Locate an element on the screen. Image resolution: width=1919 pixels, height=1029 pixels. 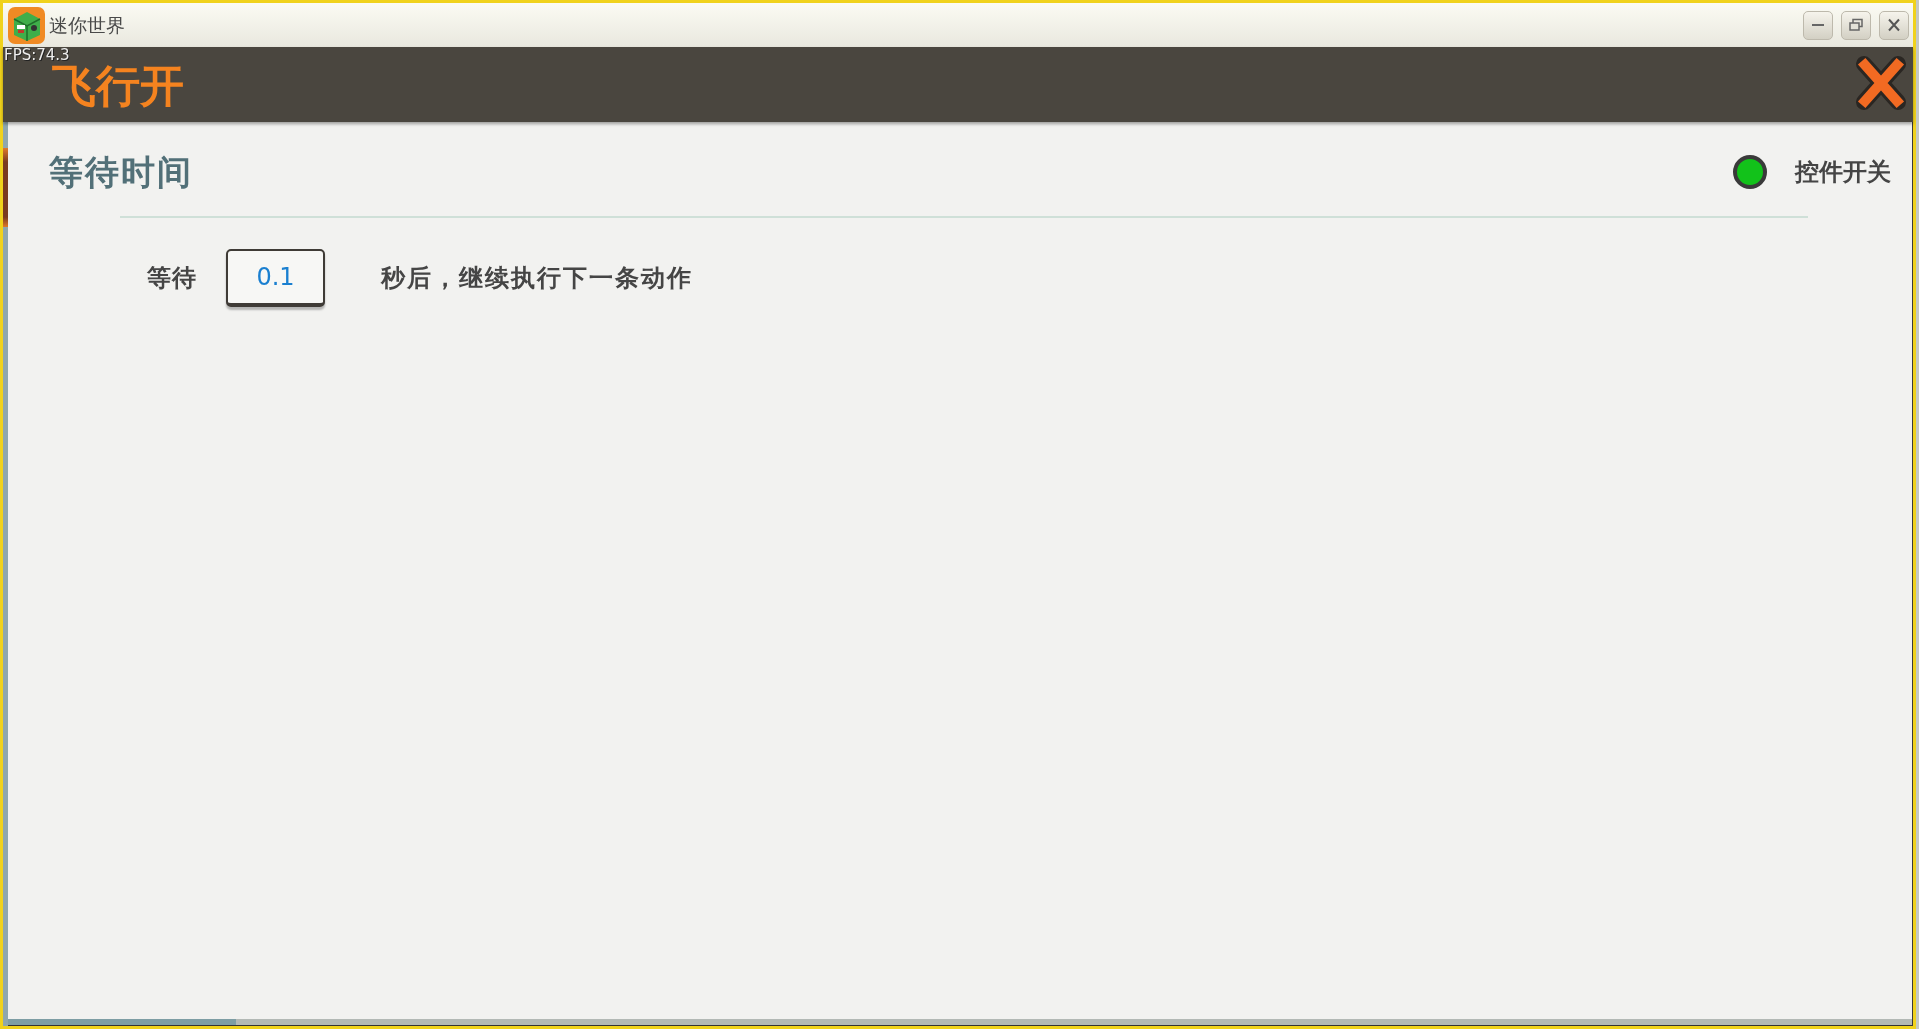
close-button is located at coordinates (1881, 83).